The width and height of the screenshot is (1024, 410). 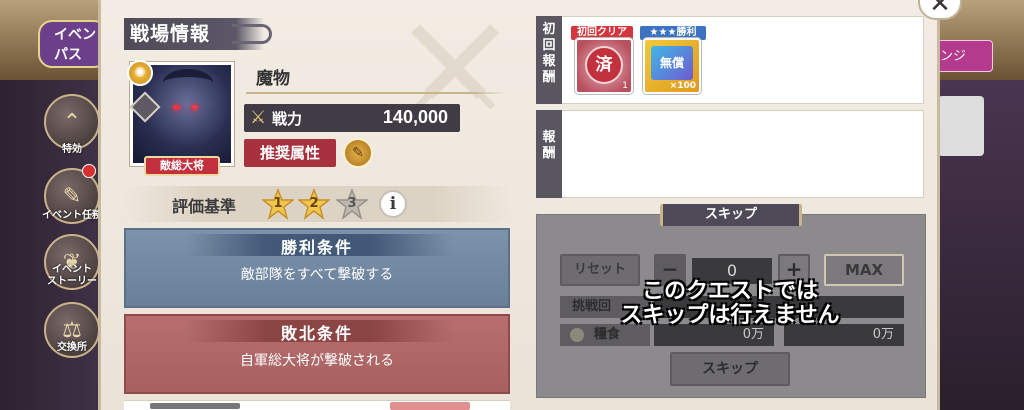 What do you see at coordinates (672, 63) in the screenshot?
I see `free-gem-icon: 無償` at bounding box center [672, 63].